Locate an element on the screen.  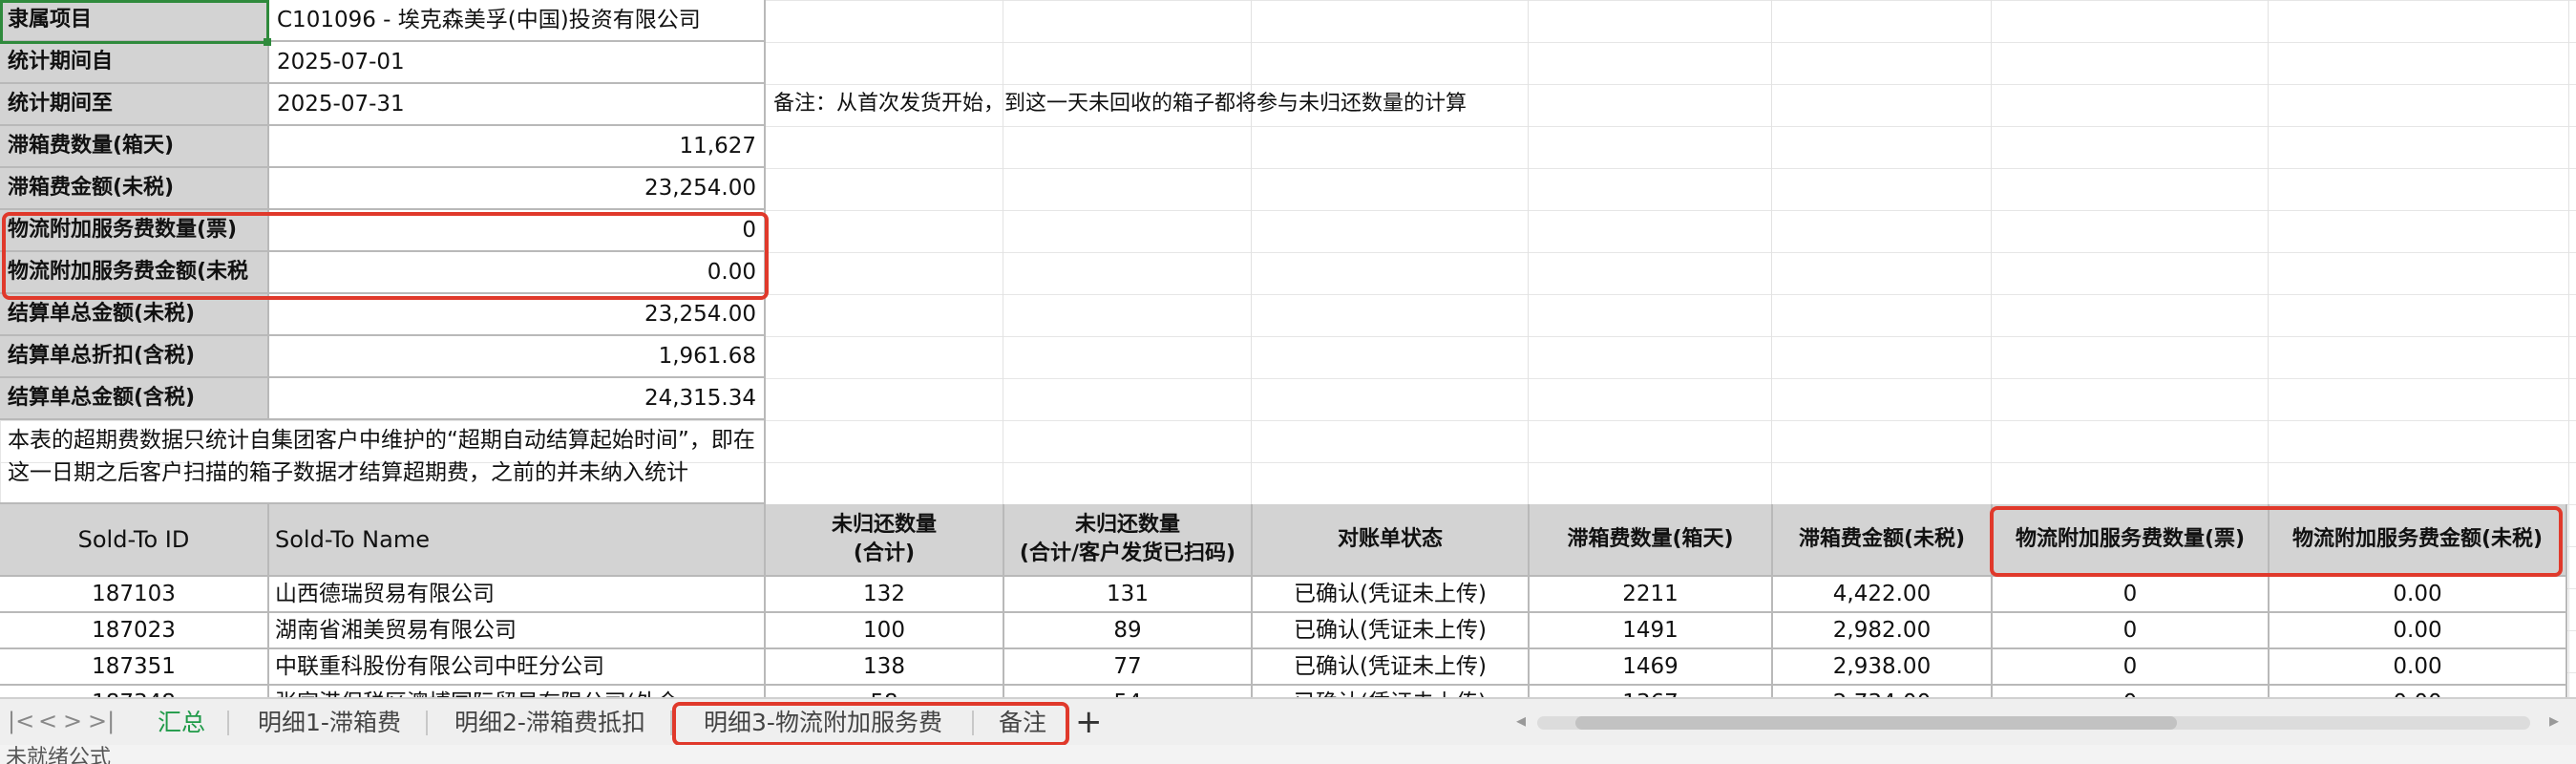
status-text: 未就绪公式 is located at coordinates (59, 755).